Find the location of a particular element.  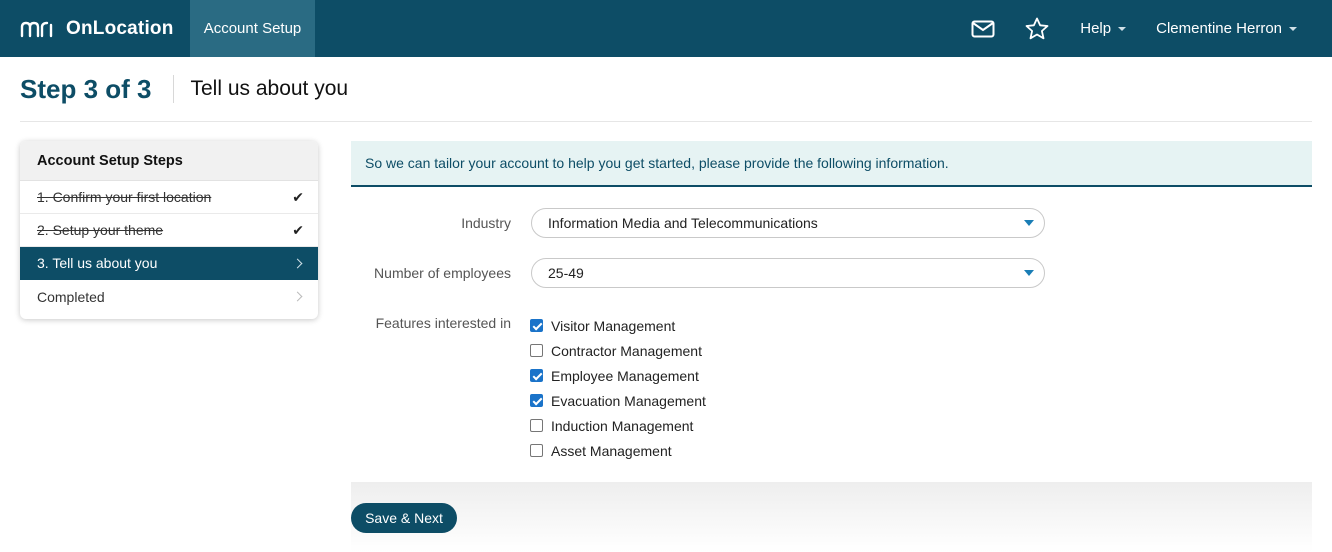

feature-induction-management: Induction Management is located at coordinates (618, 425).